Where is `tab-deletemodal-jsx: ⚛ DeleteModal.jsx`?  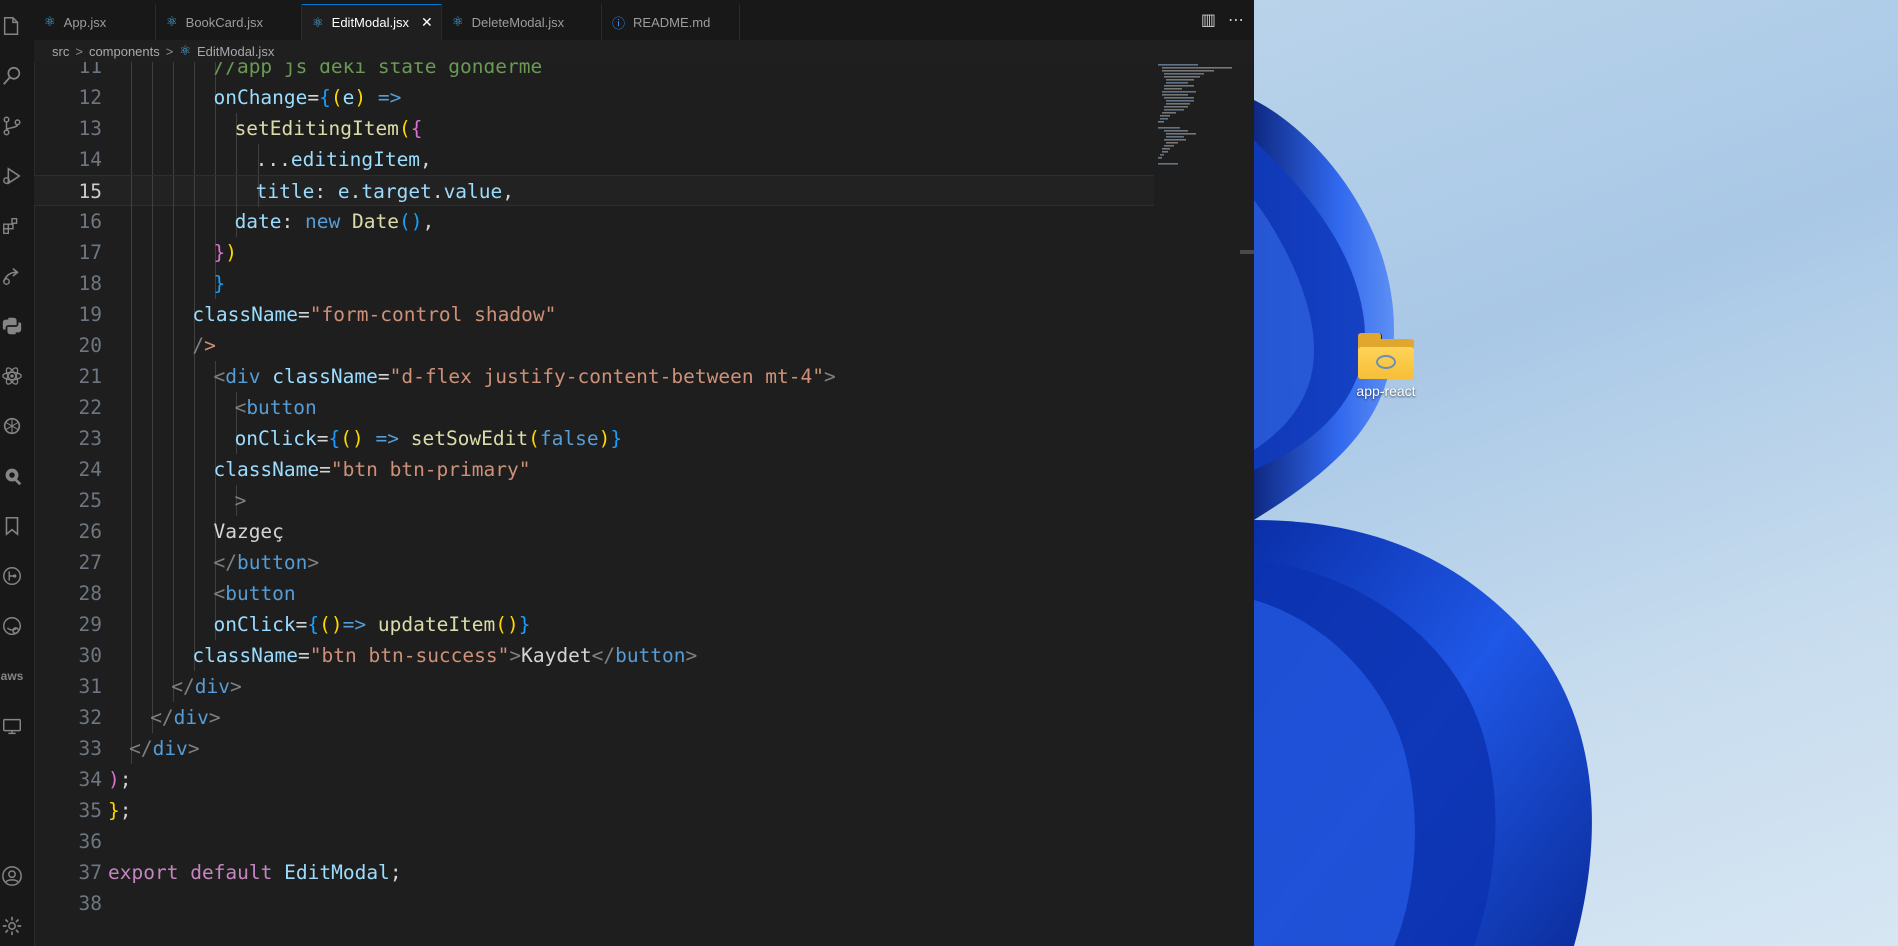
tab-deletemodal-jsx: ⚛ DeleteModal.jsx is located at coordinates (522, 22).